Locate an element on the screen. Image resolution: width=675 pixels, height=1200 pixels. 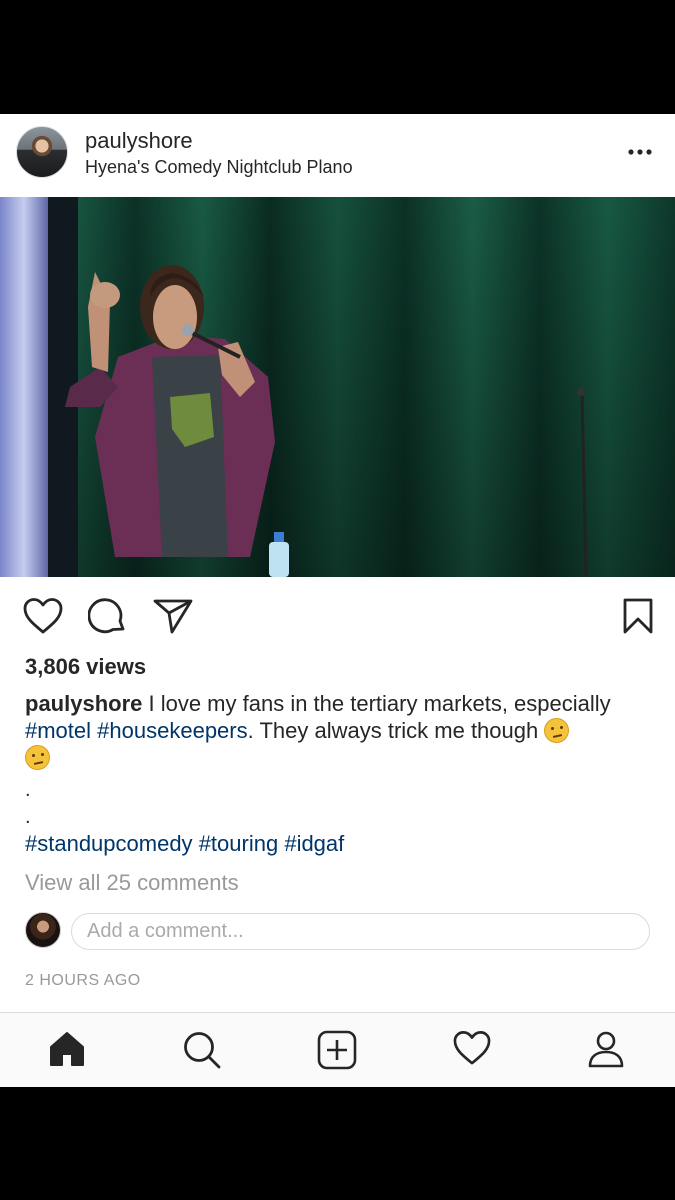
post-actions-bar is located at coordinates (337, 612).